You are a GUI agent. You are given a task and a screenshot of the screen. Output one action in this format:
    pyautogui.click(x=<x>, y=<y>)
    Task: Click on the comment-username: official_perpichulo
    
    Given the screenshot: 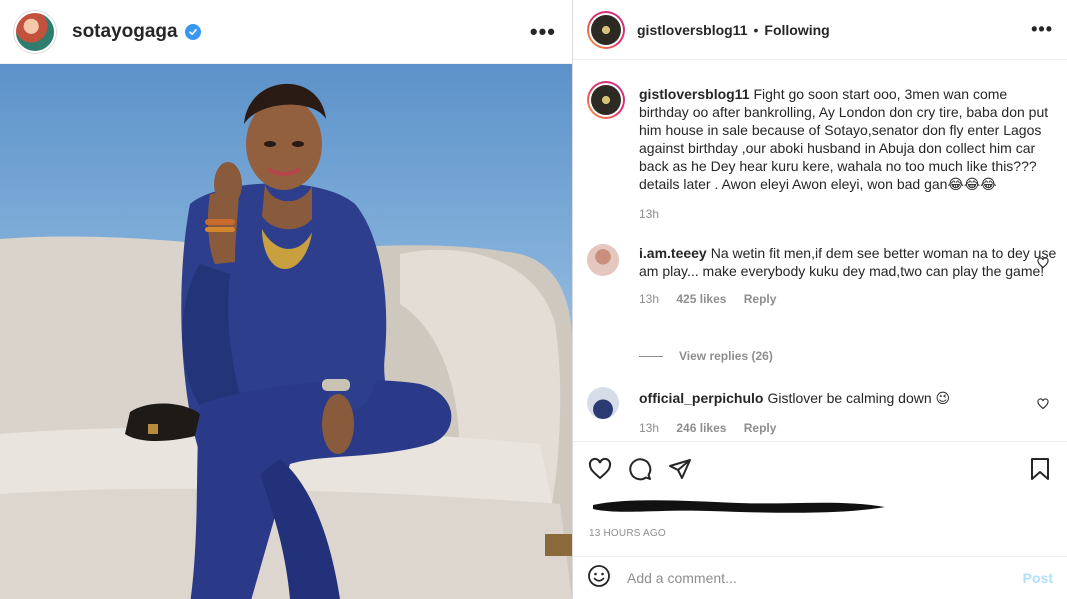 What is the action you would take?
    pyautogui.click(x=701, y=398)
    